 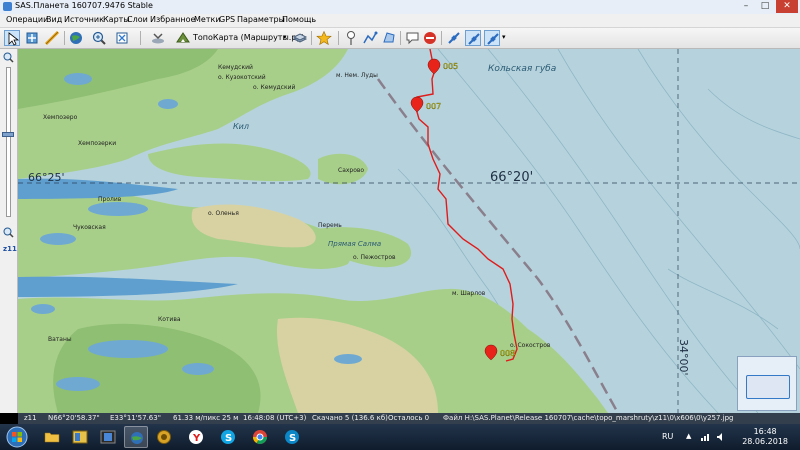 What do you see at coordinates (248, 37) in the screenshot?
I see `map-source-label: ТопоКарта (Маршруты.ру)` at bounding box center [248, 37].